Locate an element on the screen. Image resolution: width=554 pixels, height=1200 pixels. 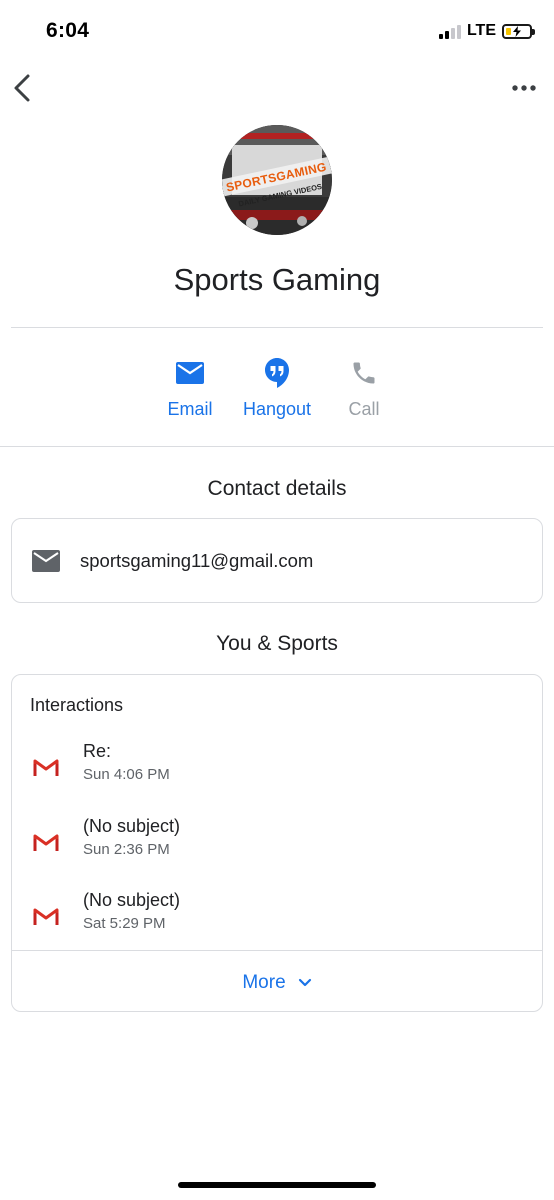
more-label: More is located at coordinates (264, 982).